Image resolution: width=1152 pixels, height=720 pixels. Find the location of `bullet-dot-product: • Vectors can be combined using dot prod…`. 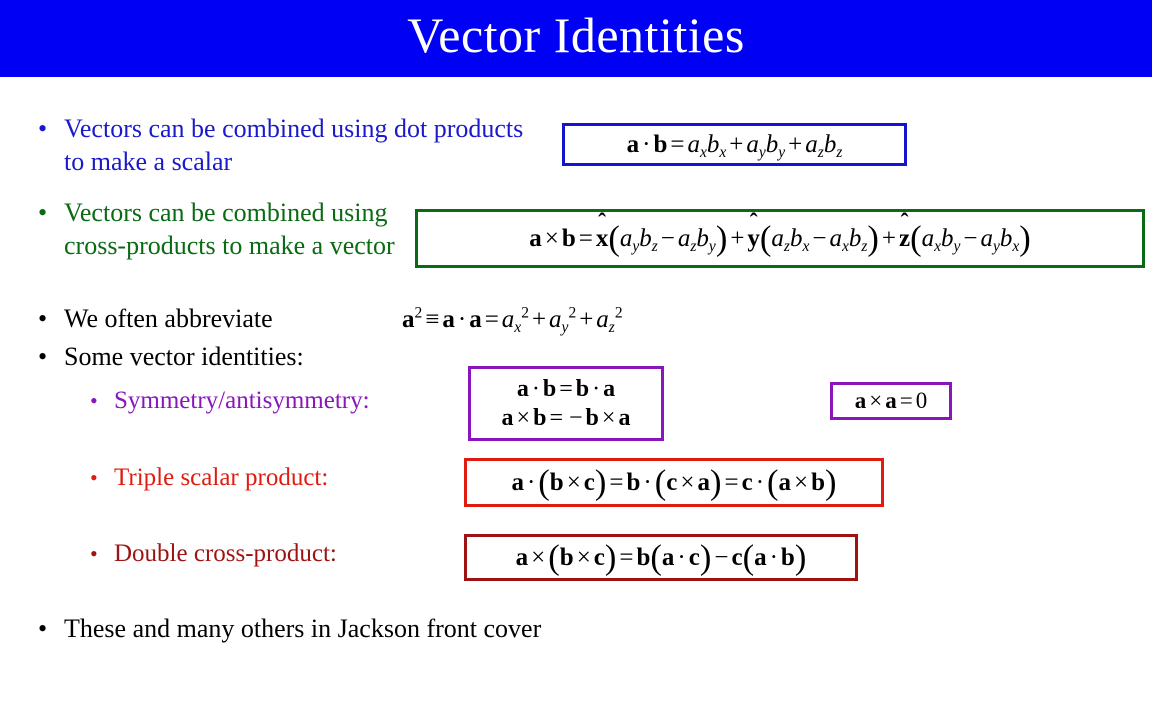

bullet-dot-product: • Vectors can be combined using dot prod… is located at coordinates (288, 145).